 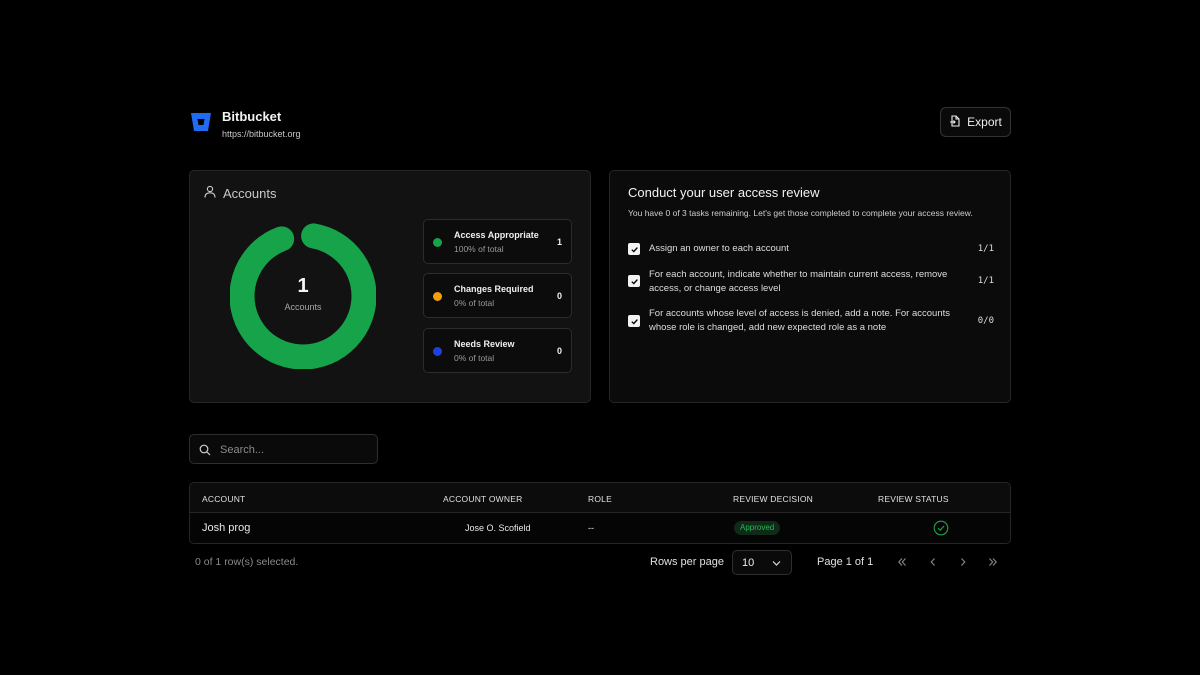 What do you see at coordinates (482, 499) in the screenshot?
I see `column-header-account-owner: ACCOUNT OWNER` at bounding box center [482, 499].